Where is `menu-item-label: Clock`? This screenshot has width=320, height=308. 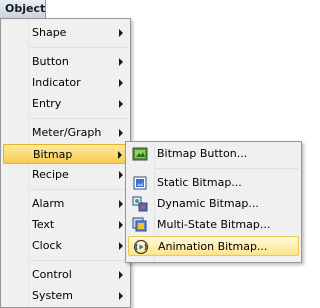
menu-item-label: Clock is located at coordinates (47, 245).